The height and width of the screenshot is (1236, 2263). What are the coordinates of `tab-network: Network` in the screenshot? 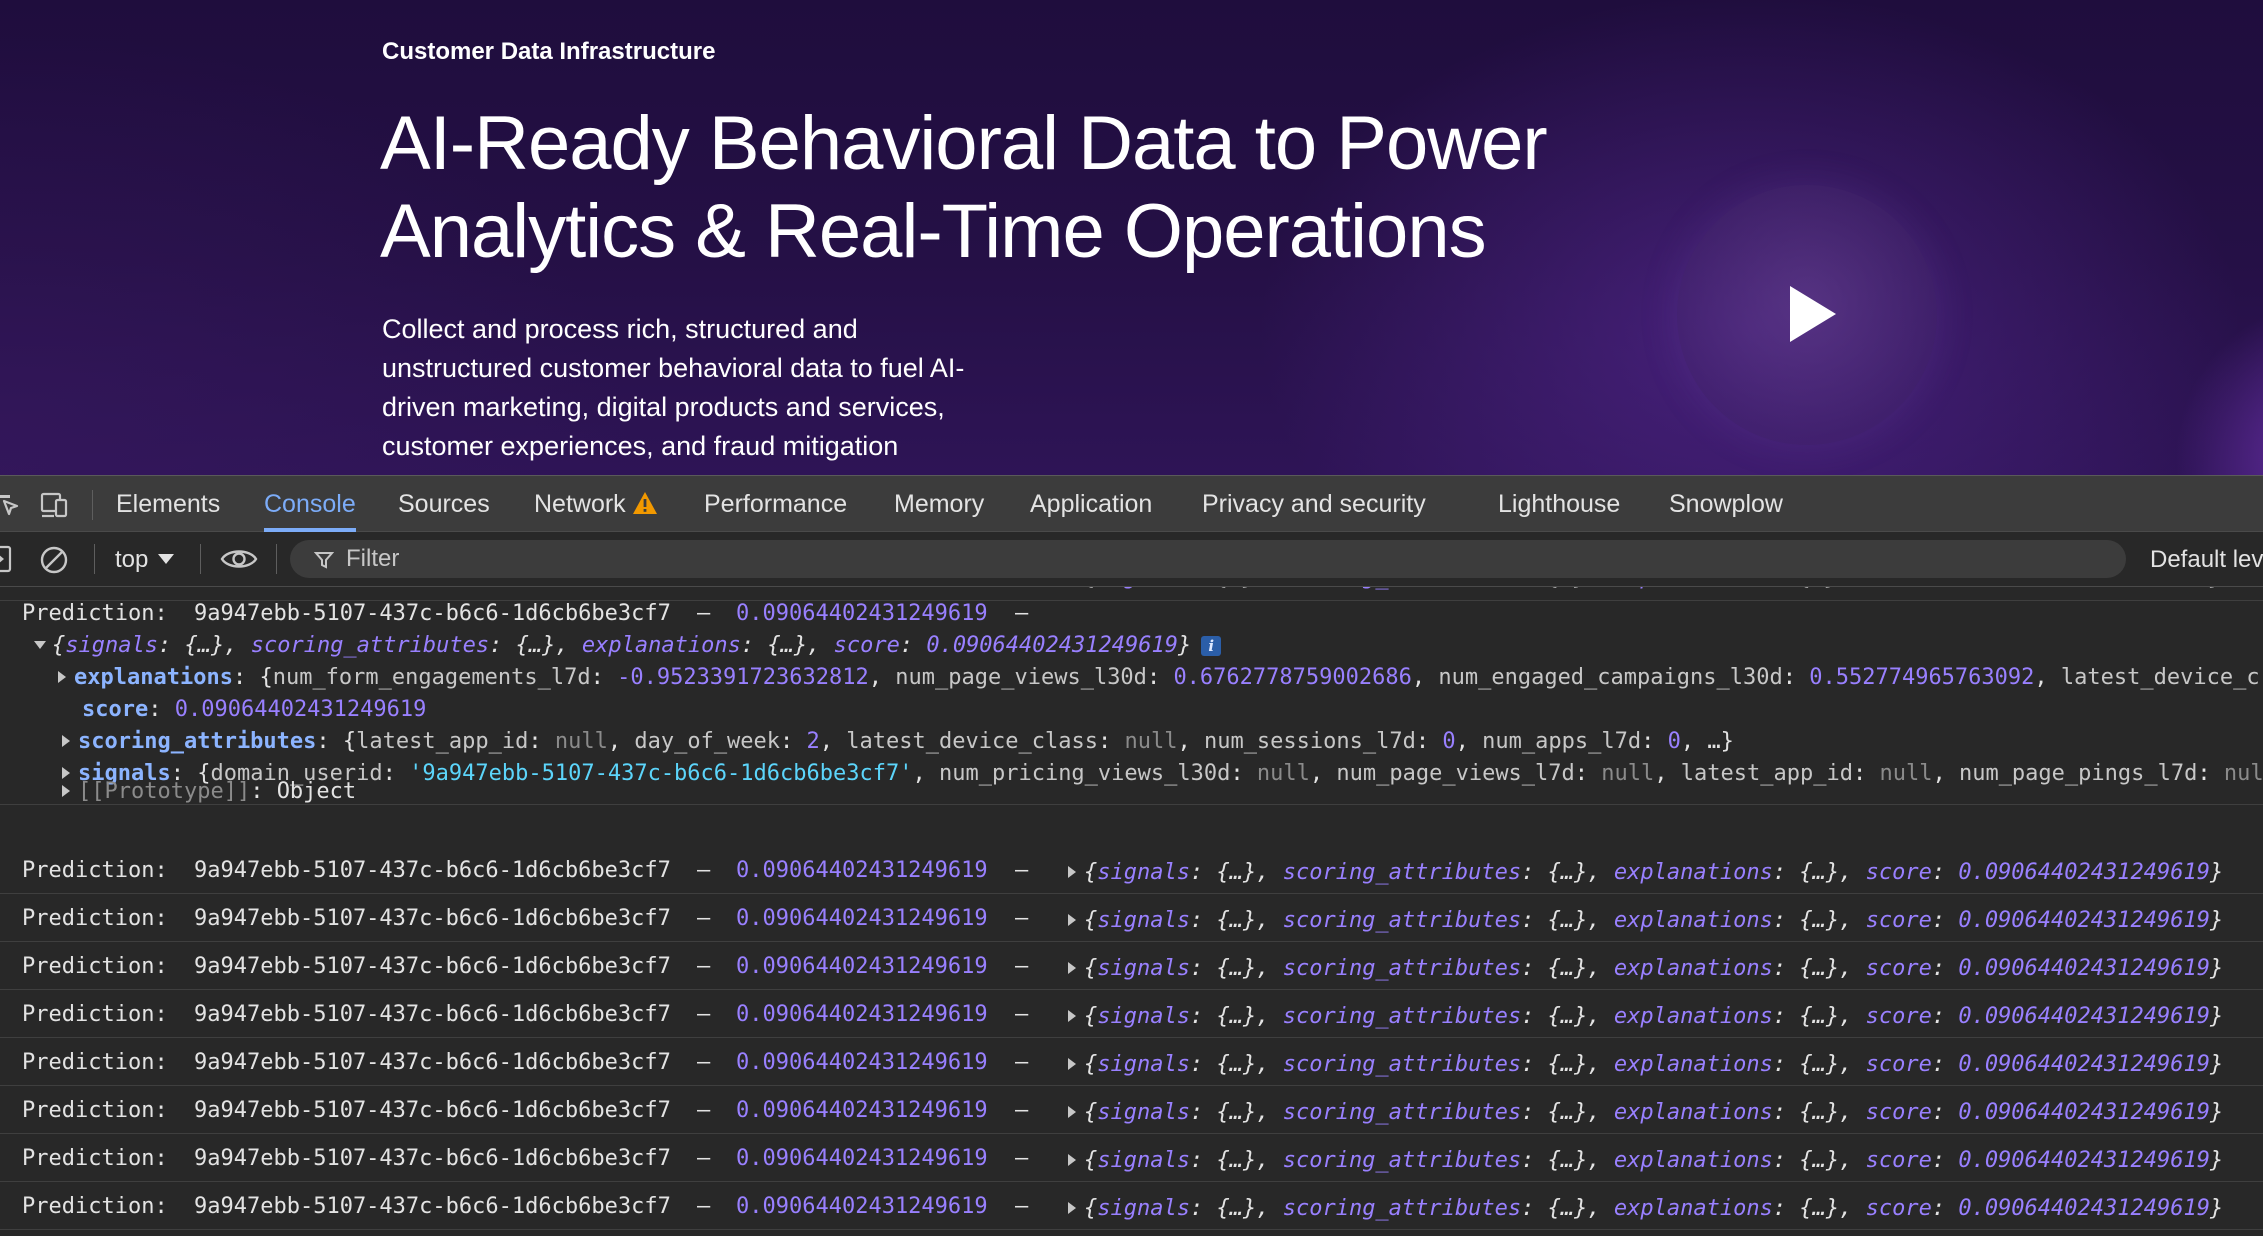 It's located at (596, 504).